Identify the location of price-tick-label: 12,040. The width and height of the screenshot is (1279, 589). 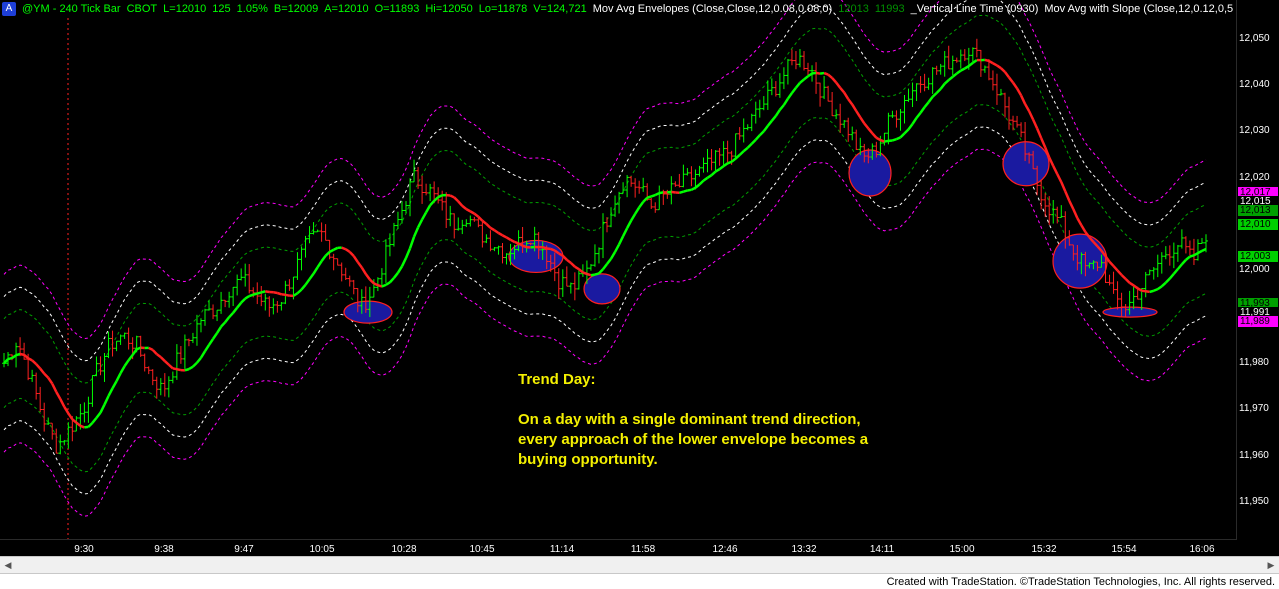
(1254, 84).